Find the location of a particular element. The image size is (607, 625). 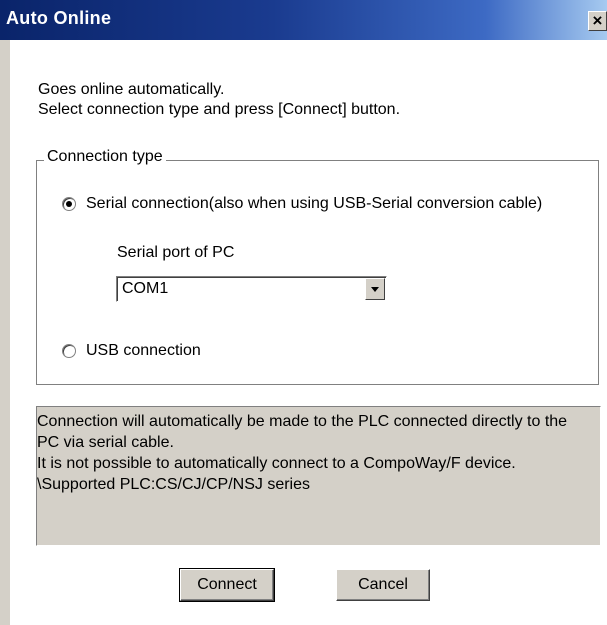

close-icon: × is located at coordinates (597, 20).